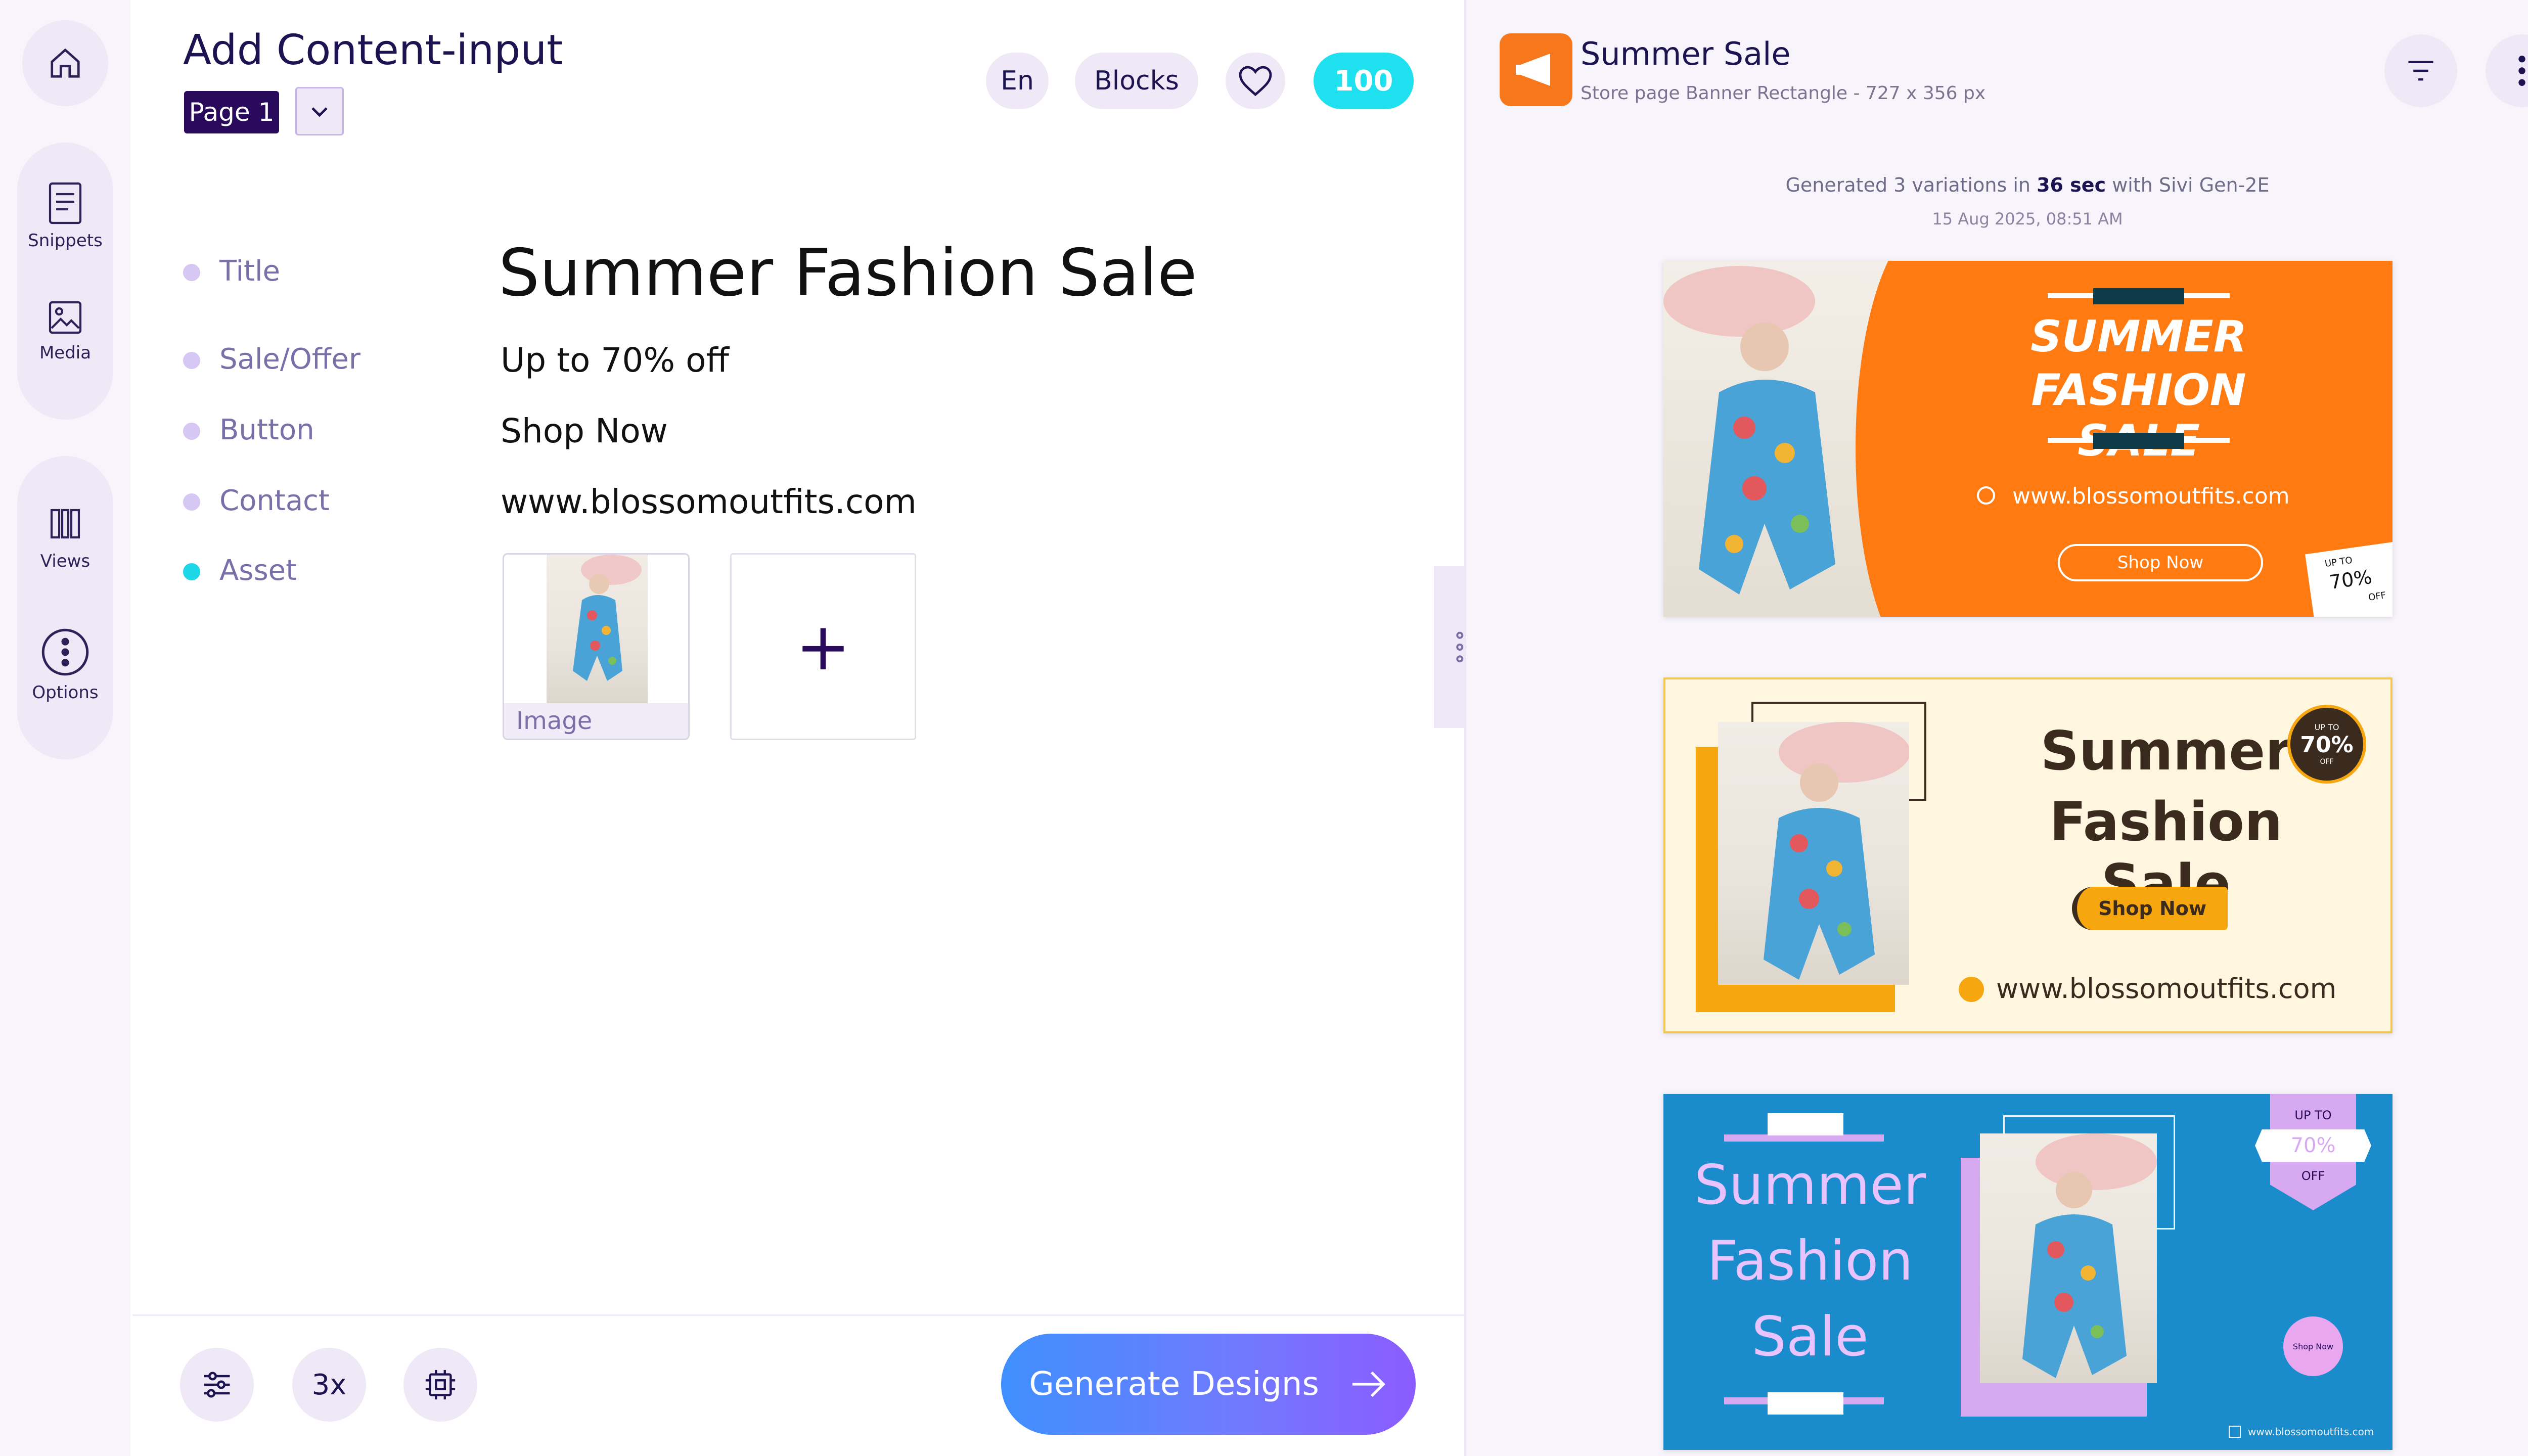 This screenshot has width=2528, height=1456. I want to click on settings-sliders-button, so click(217, 1385).